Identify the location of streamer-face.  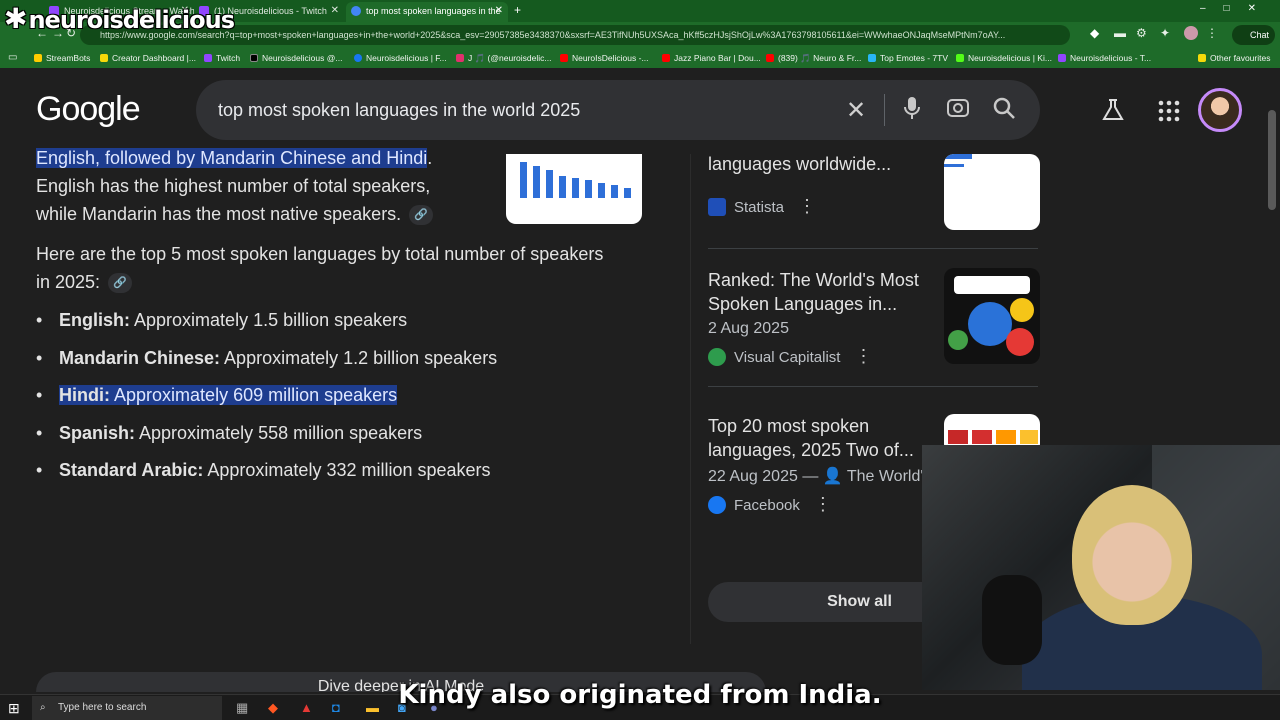
(1132, 555).